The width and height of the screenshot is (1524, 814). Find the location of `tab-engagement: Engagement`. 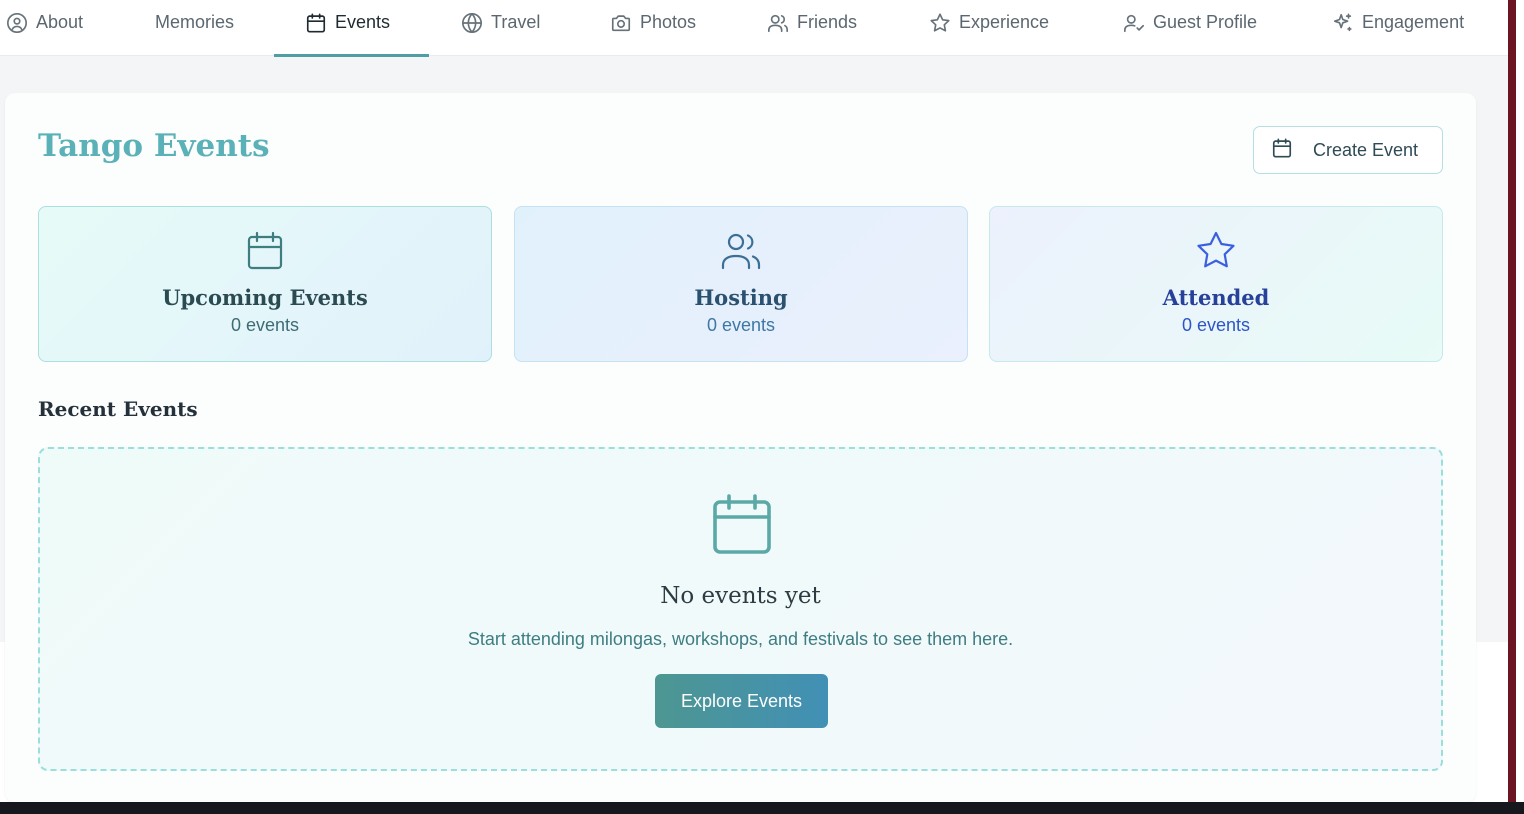

tab-engagement: Engagement is located at coordinates (1398, 34).